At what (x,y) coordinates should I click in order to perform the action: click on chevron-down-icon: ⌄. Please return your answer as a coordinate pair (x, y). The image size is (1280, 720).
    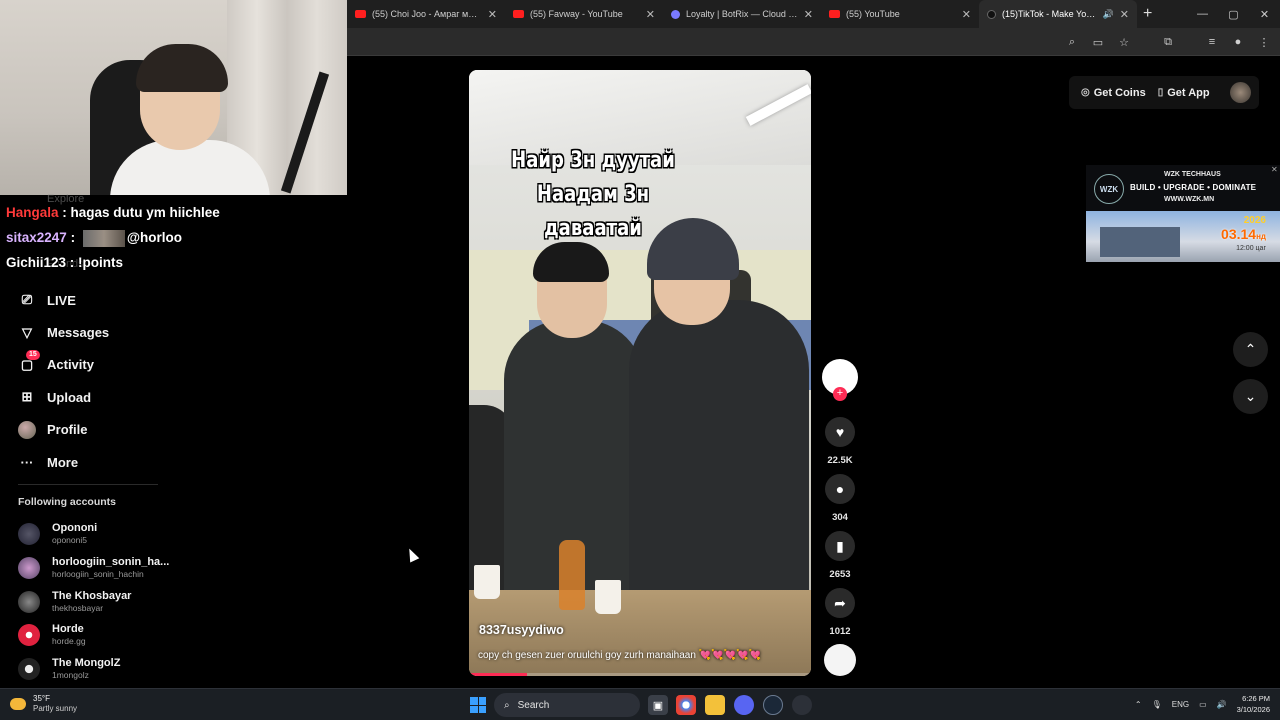
    Looking at the image, I should click on (1250, 396).